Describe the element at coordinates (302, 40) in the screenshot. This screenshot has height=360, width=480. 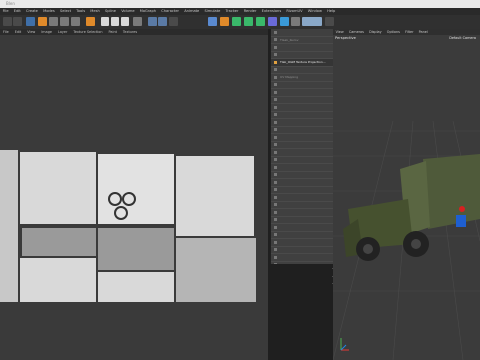
I see `object-row: Tlaak_Kuzov` at that location.